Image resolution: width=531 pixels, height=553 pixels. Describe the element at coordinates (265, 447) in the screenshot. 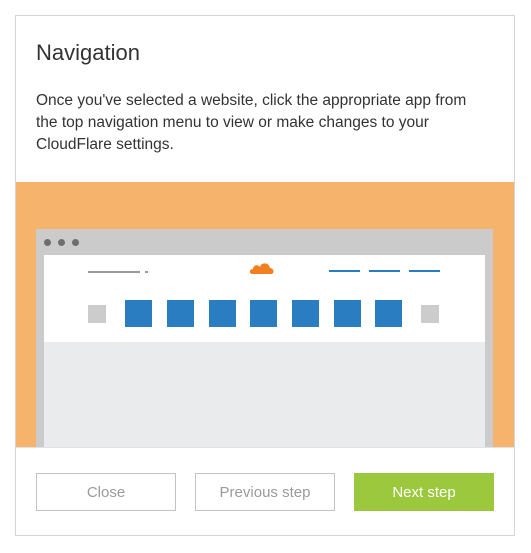

I see `footer-divider` at that location.